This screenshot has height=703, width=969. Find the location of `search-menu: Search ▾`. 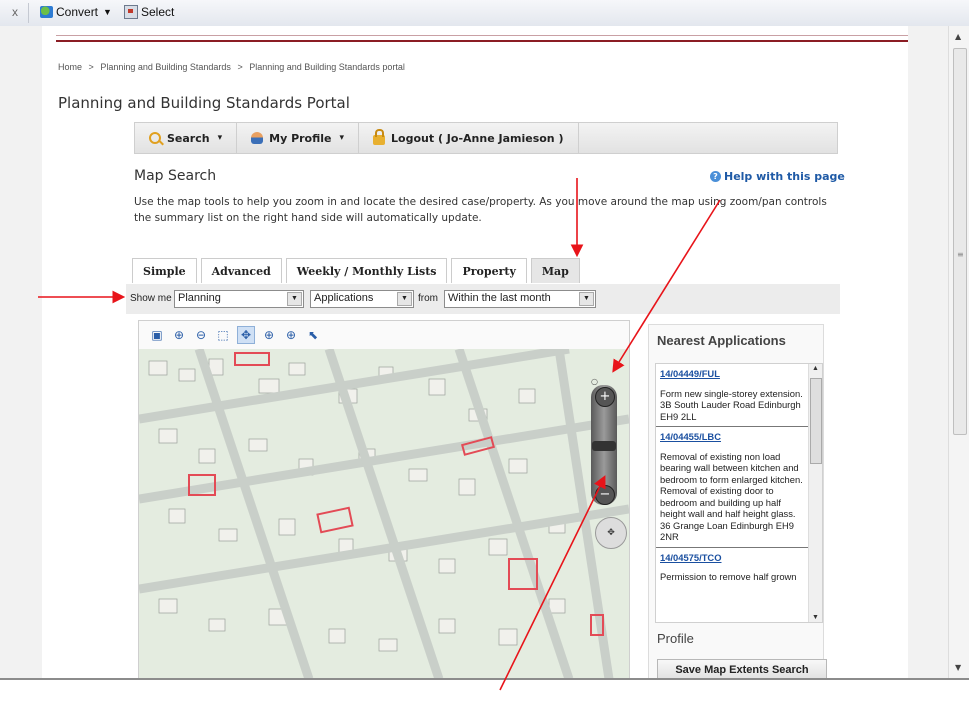

search-menu: Search ▾ is located at coordinates (186, 138).